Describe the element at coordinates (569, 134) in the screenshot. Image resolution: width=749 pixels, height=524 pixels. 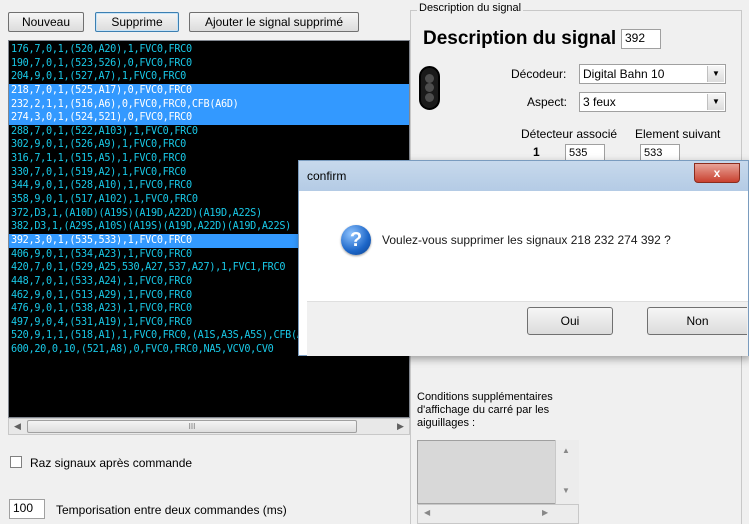
I see `detecteur-associe-label: Détecteur associé` at that location.